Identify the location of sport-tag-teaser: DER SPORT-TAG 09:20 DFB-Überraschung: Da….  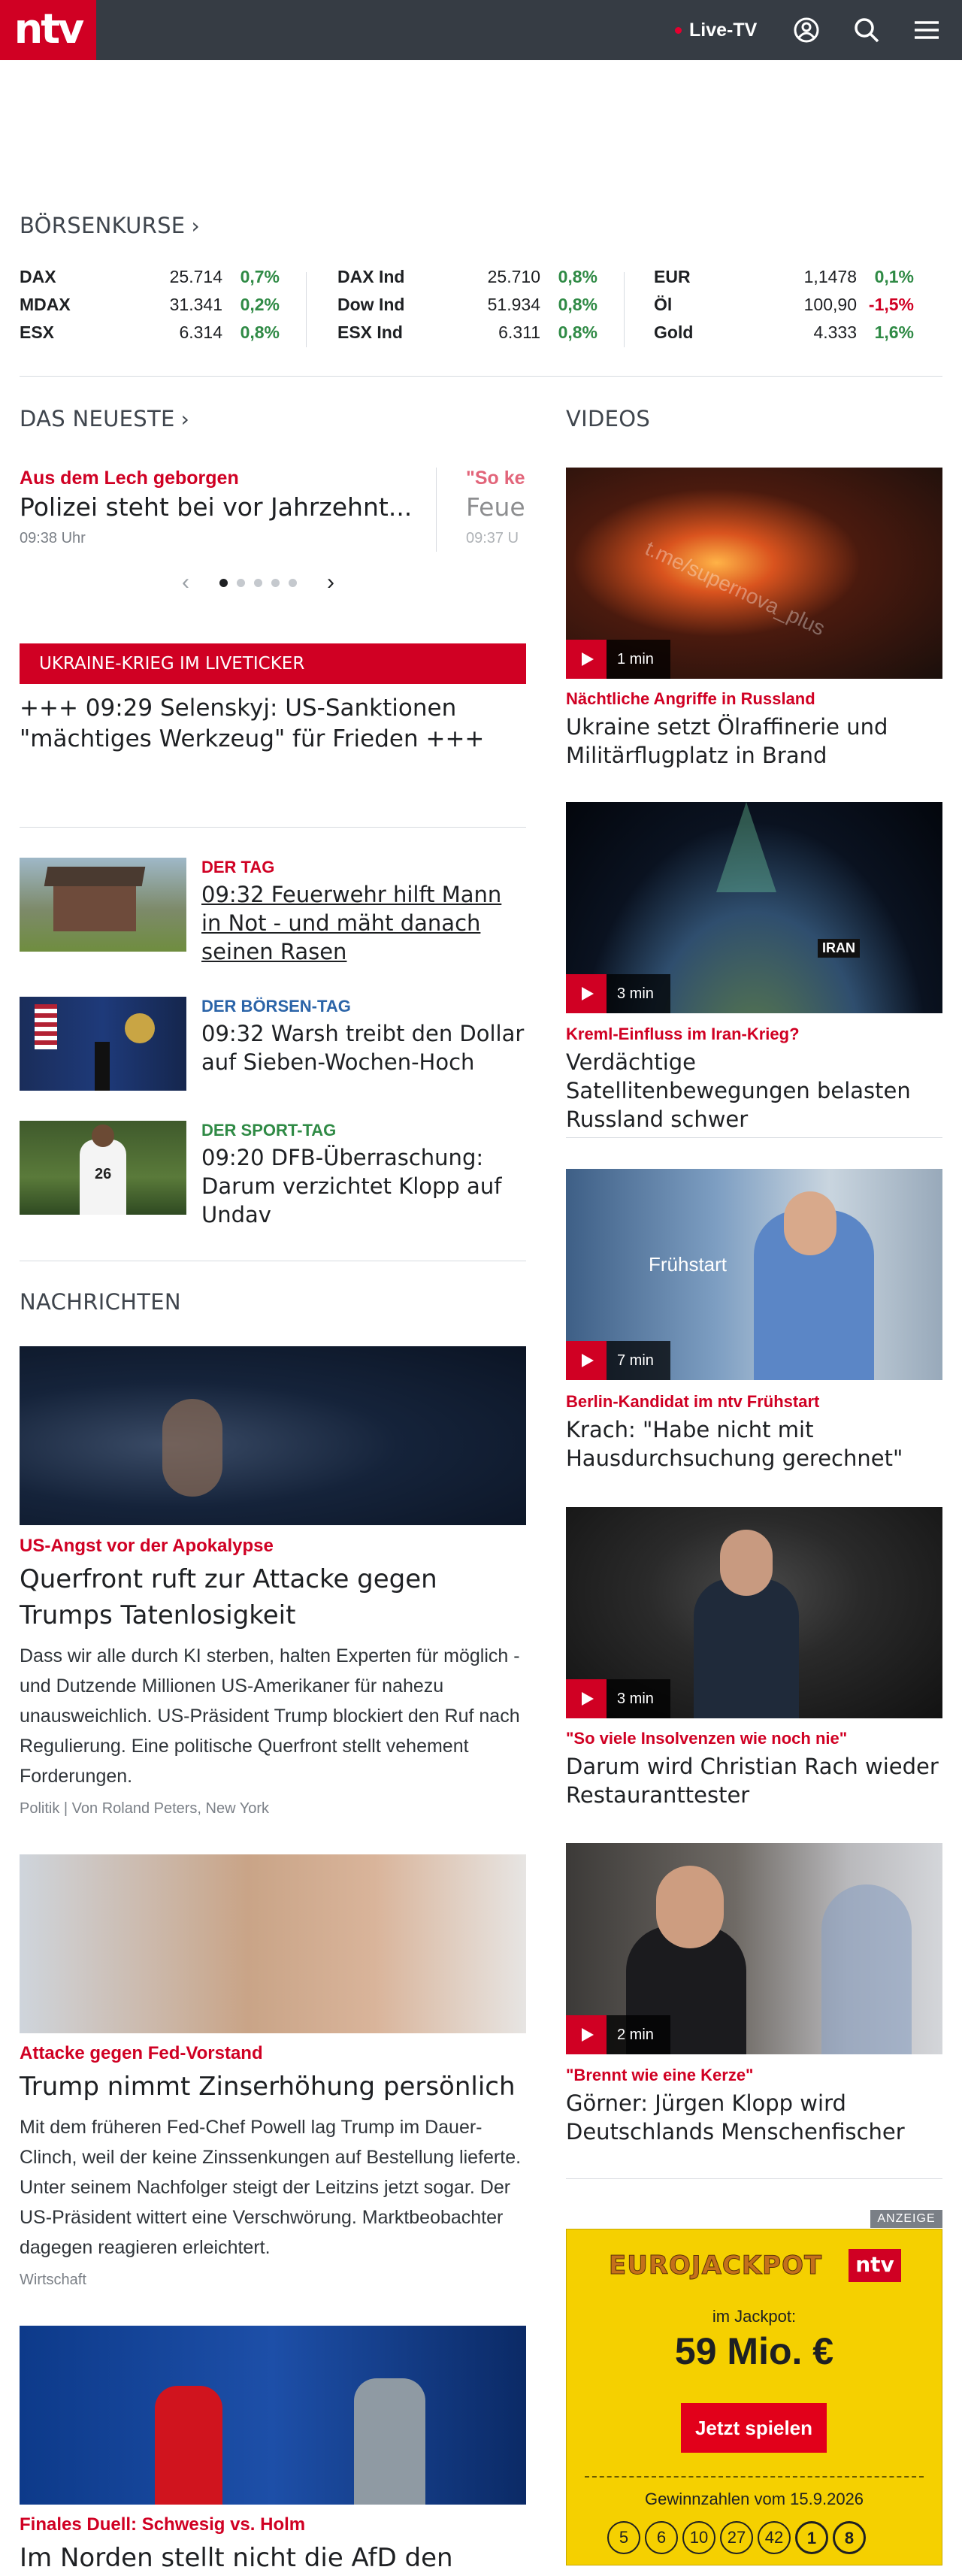
(363, 1175).